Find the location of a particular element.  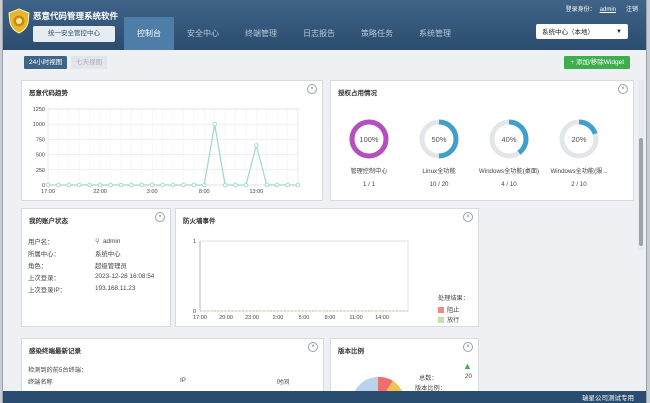

version-ratio-widget: 版本比例 × ▲ 总数： 20 版本比例： is located at coordinates (404, 370).